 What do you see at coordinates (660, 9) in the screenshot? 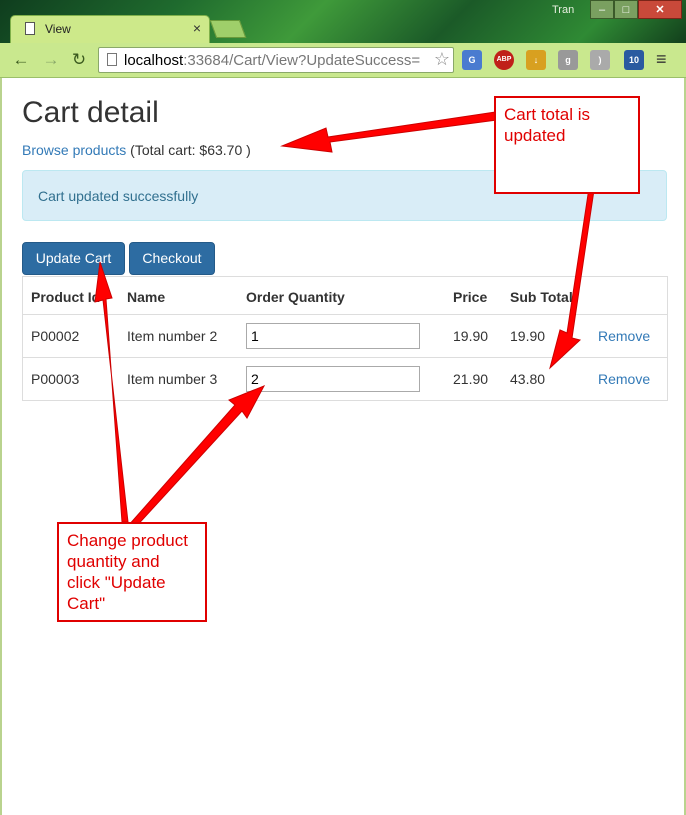
I see `close-window-button: ✕` at bounding box center [660, 9].